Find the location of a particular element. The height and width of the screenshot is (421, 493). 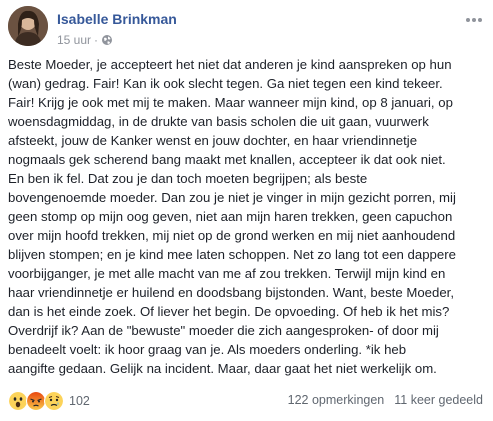

post-meta: 15 uur · is located at coordinates (85, 40).